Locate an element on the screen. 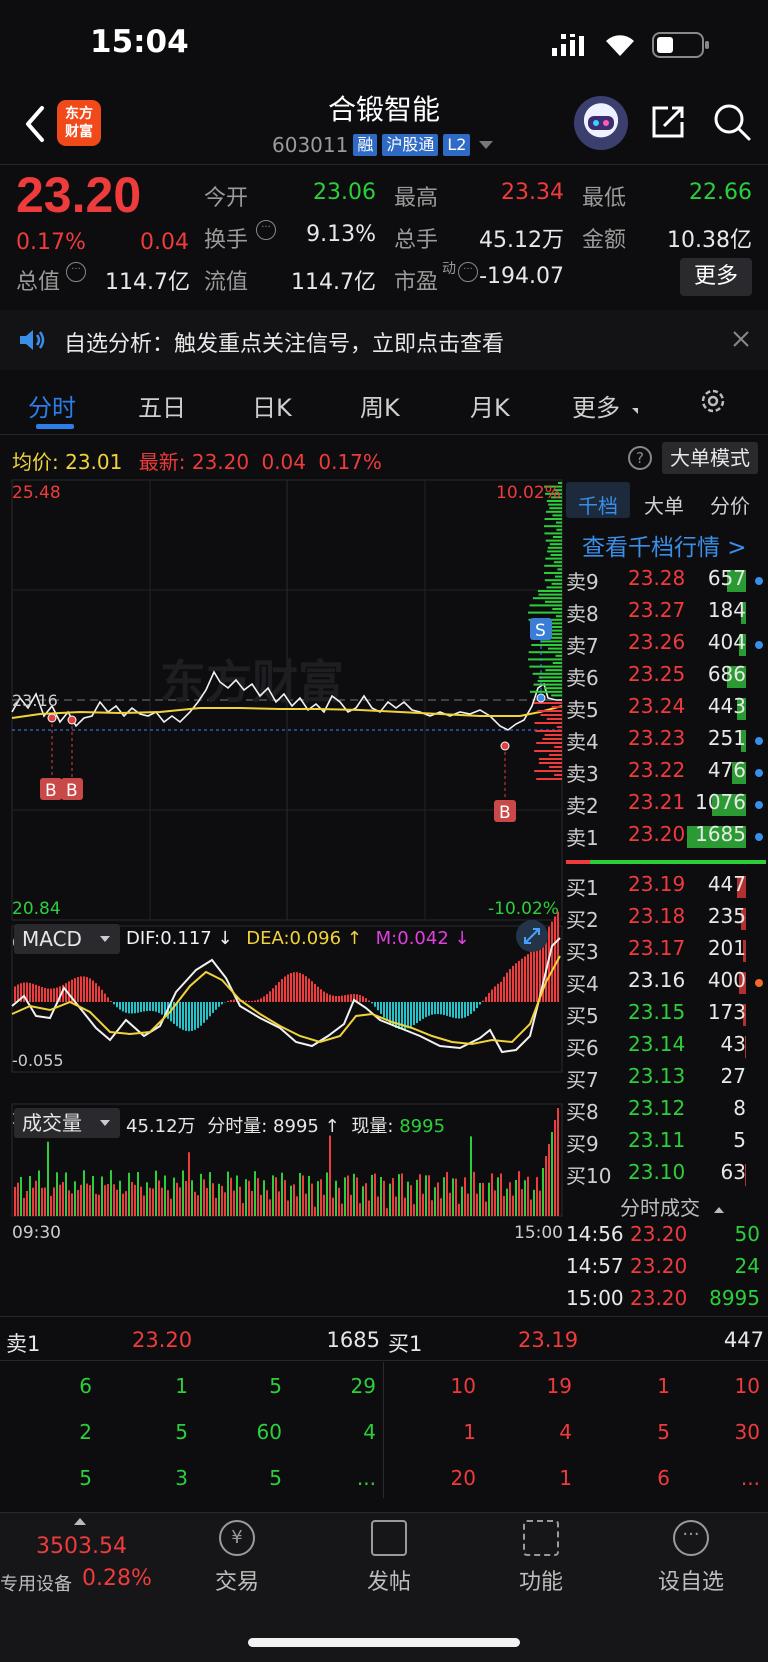 The width and height of the screenshot is (768, 1662). tab-five-day: 五日 is located at coordinates (162, 405).